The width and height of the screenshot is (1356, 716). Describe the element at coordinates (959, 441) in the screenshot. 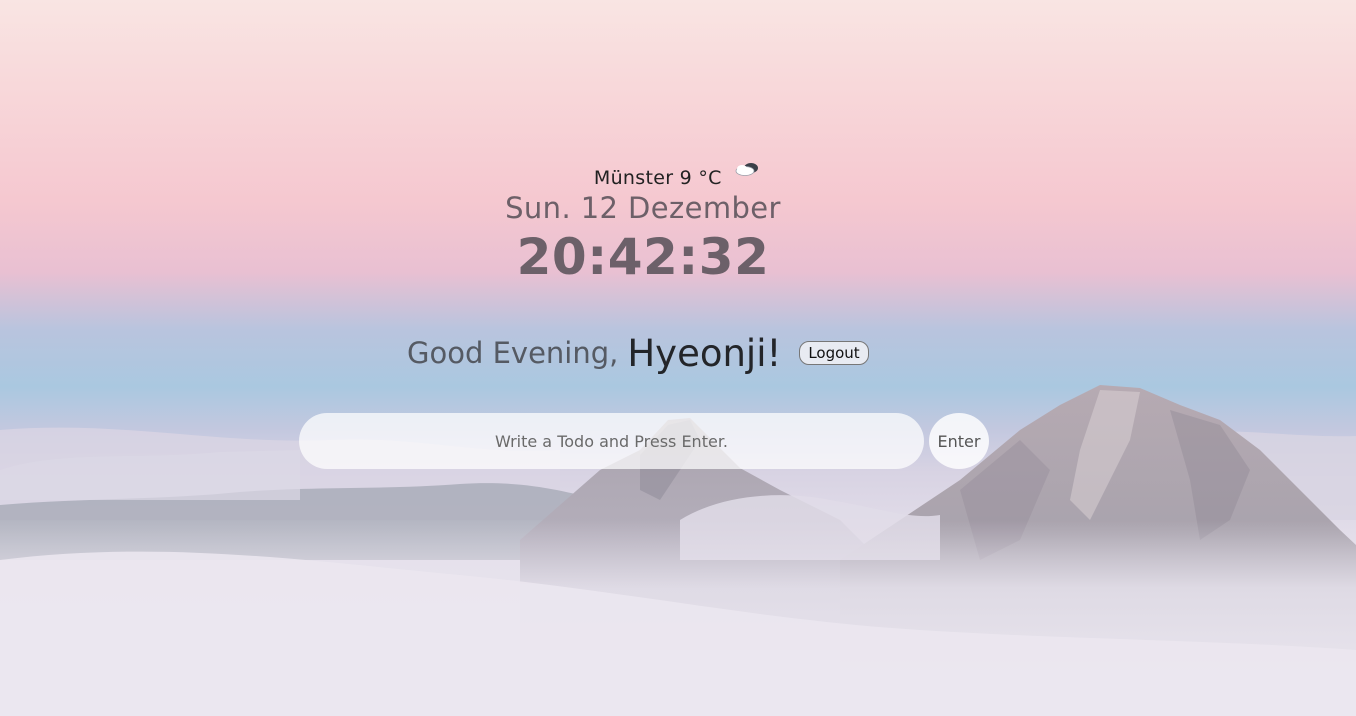

I see `enter-button: Enter` at that location.